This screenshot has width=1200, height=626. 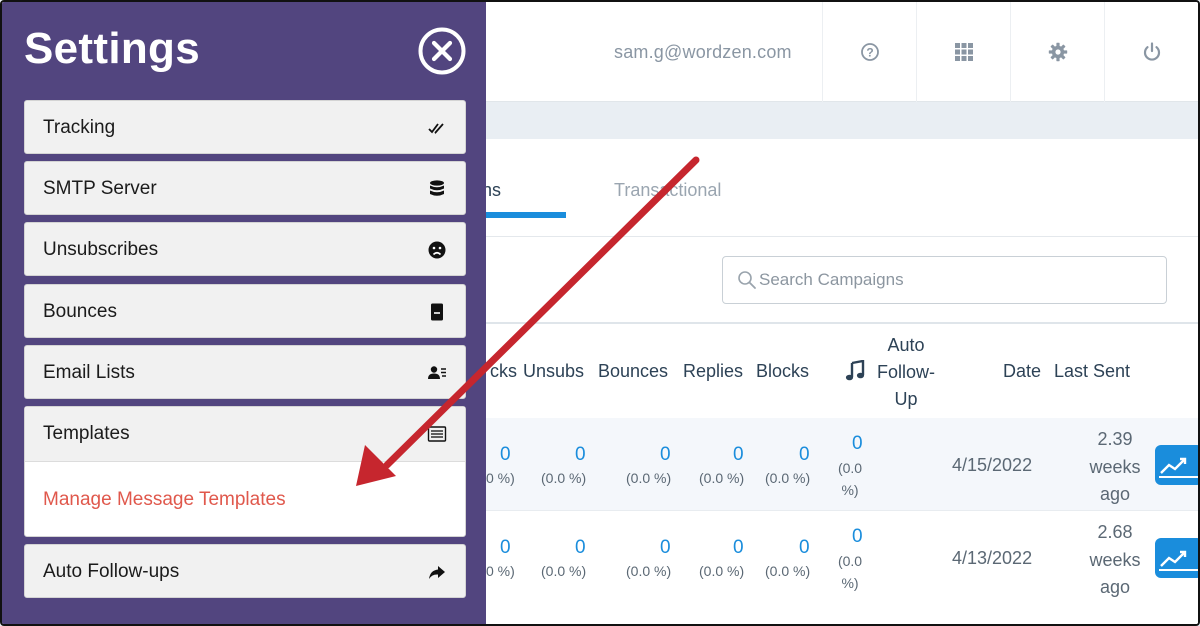 I want to click on sad-face-icon, so click(x=437, y=250).